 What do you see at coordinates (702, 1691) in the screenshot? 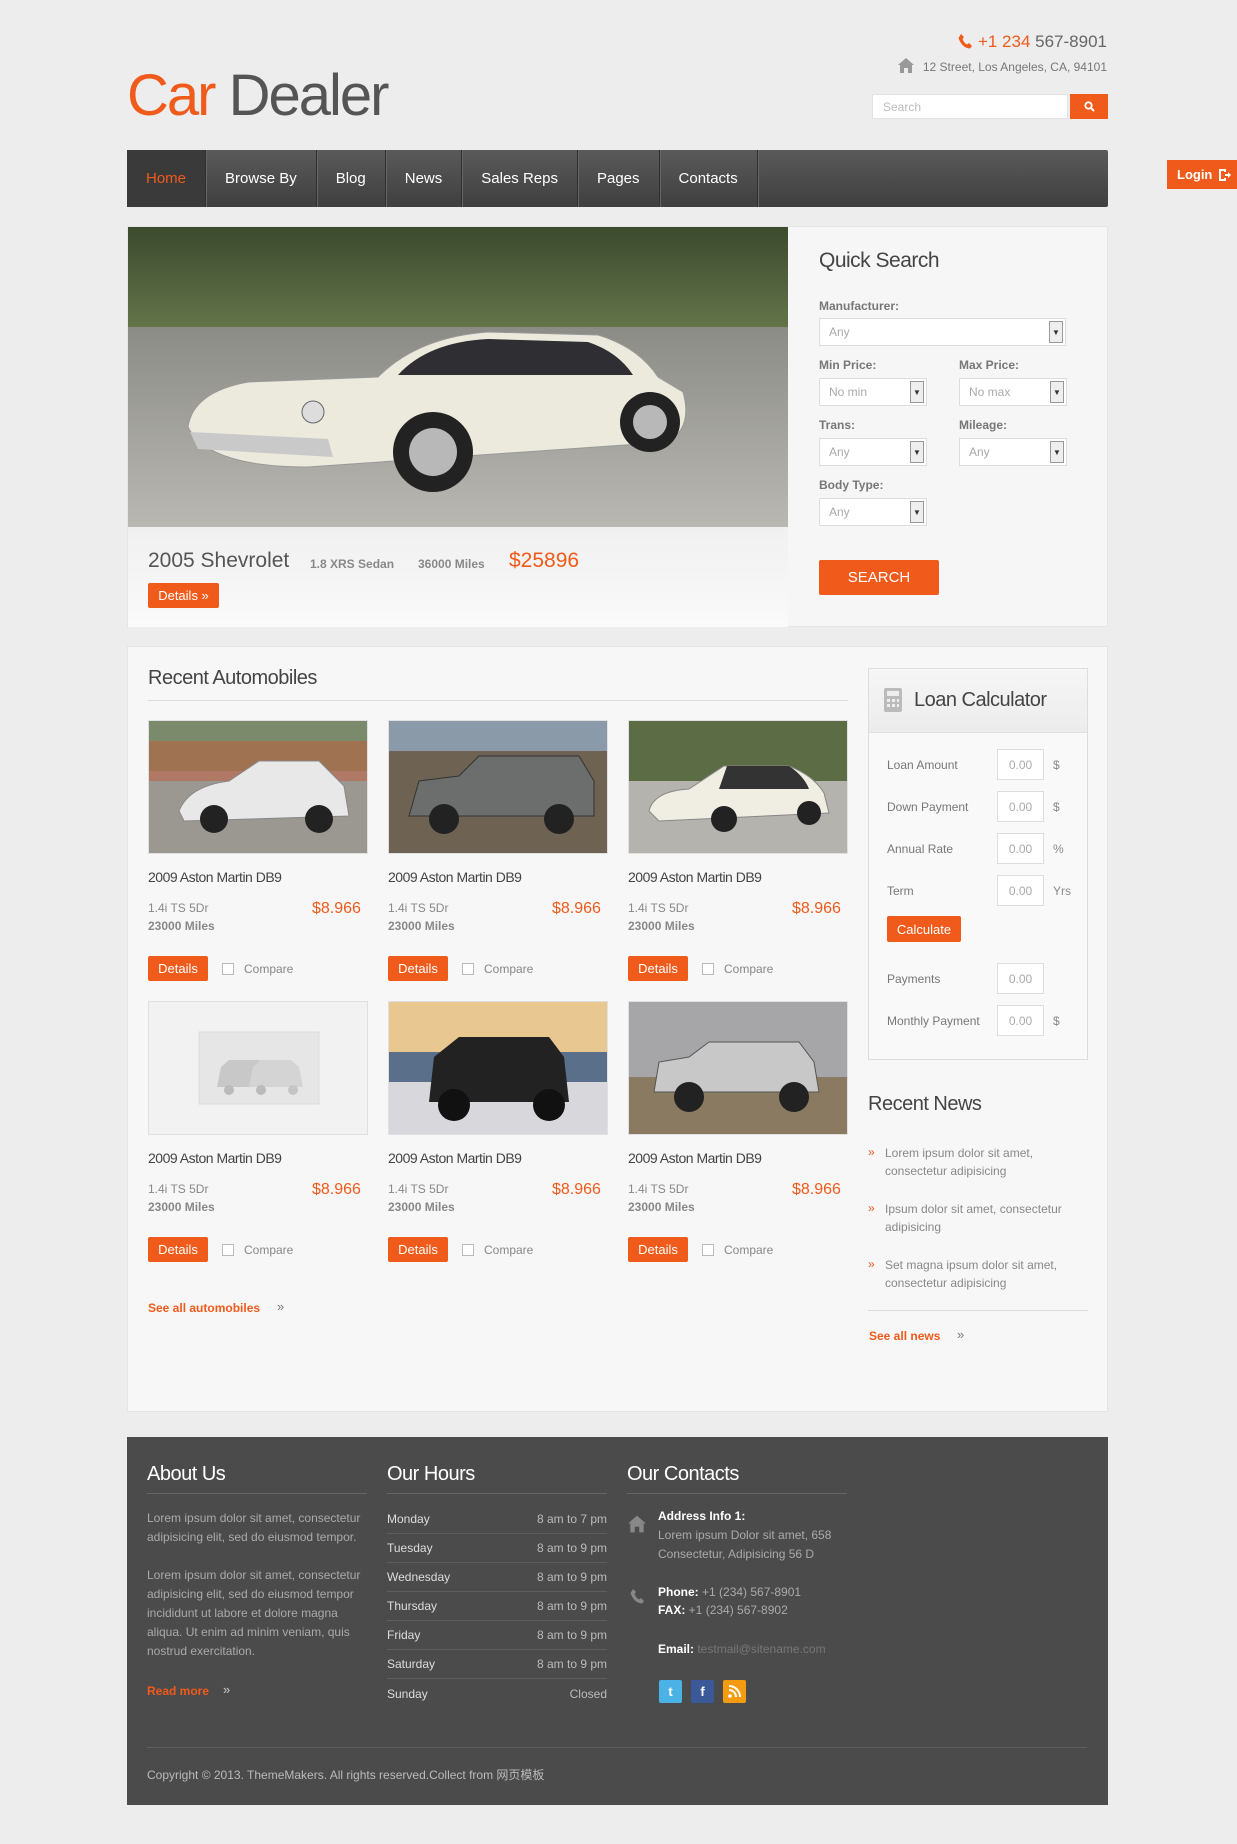
I see `facebook-icon: f` at bounding box center [702, 1691].